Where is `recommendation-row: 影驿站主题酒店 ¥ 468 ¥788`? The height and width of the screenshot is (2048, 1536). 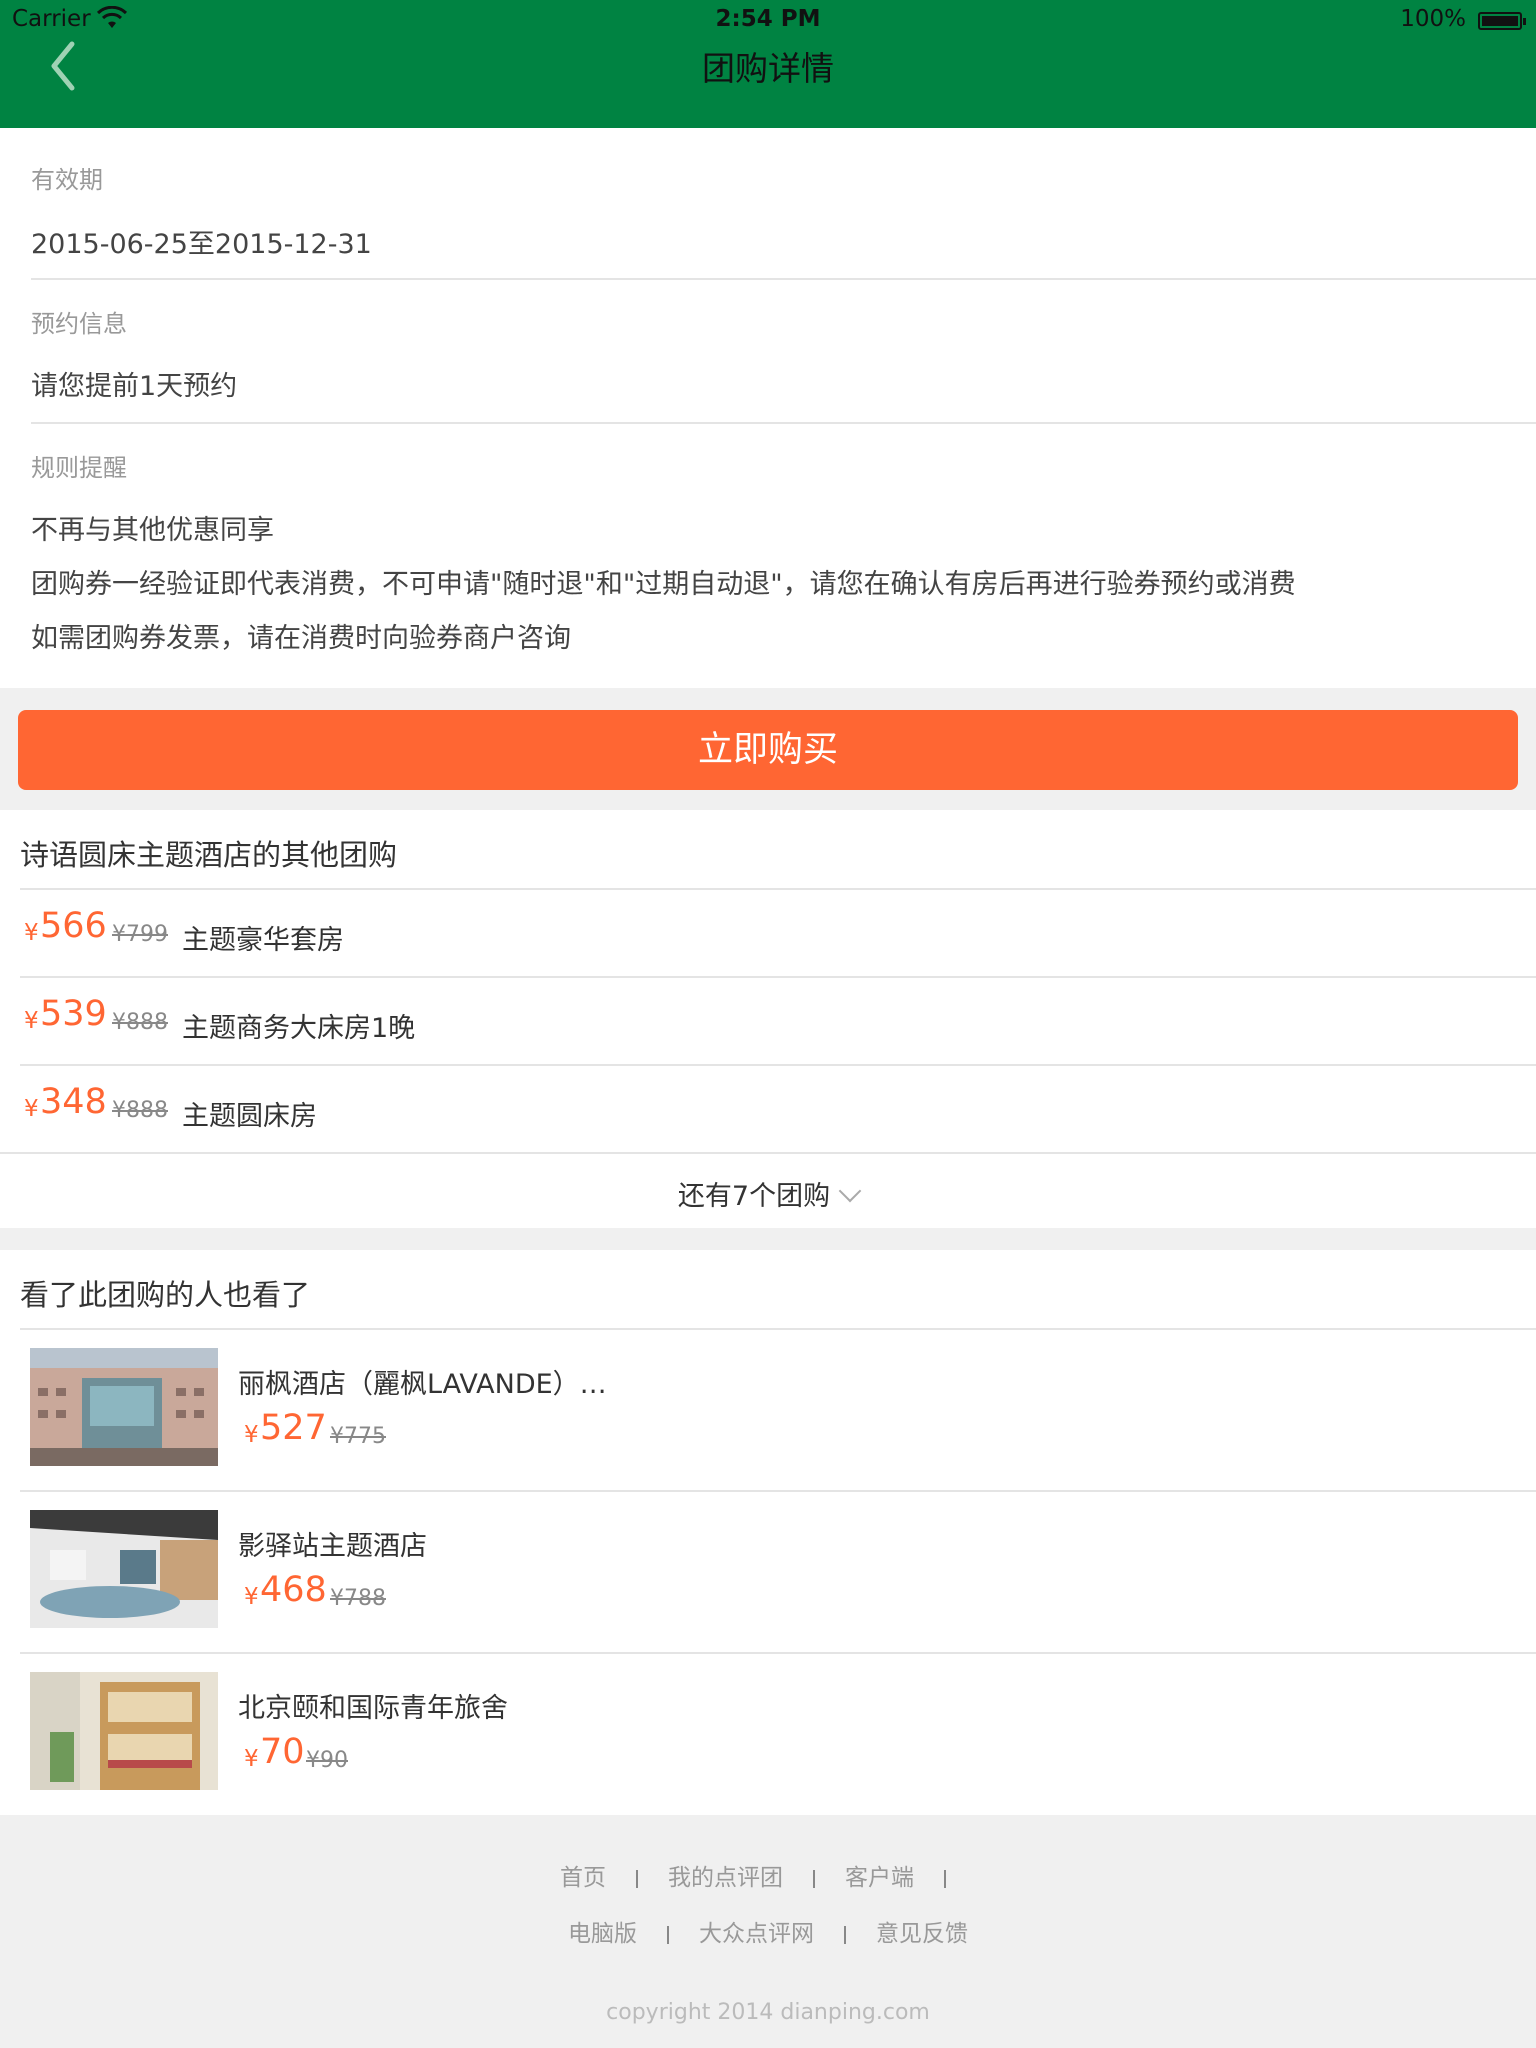
recommendation-row: 影驿站主题酒店 ¥ 468 ¥788 is located at coordinates (778, 1571).